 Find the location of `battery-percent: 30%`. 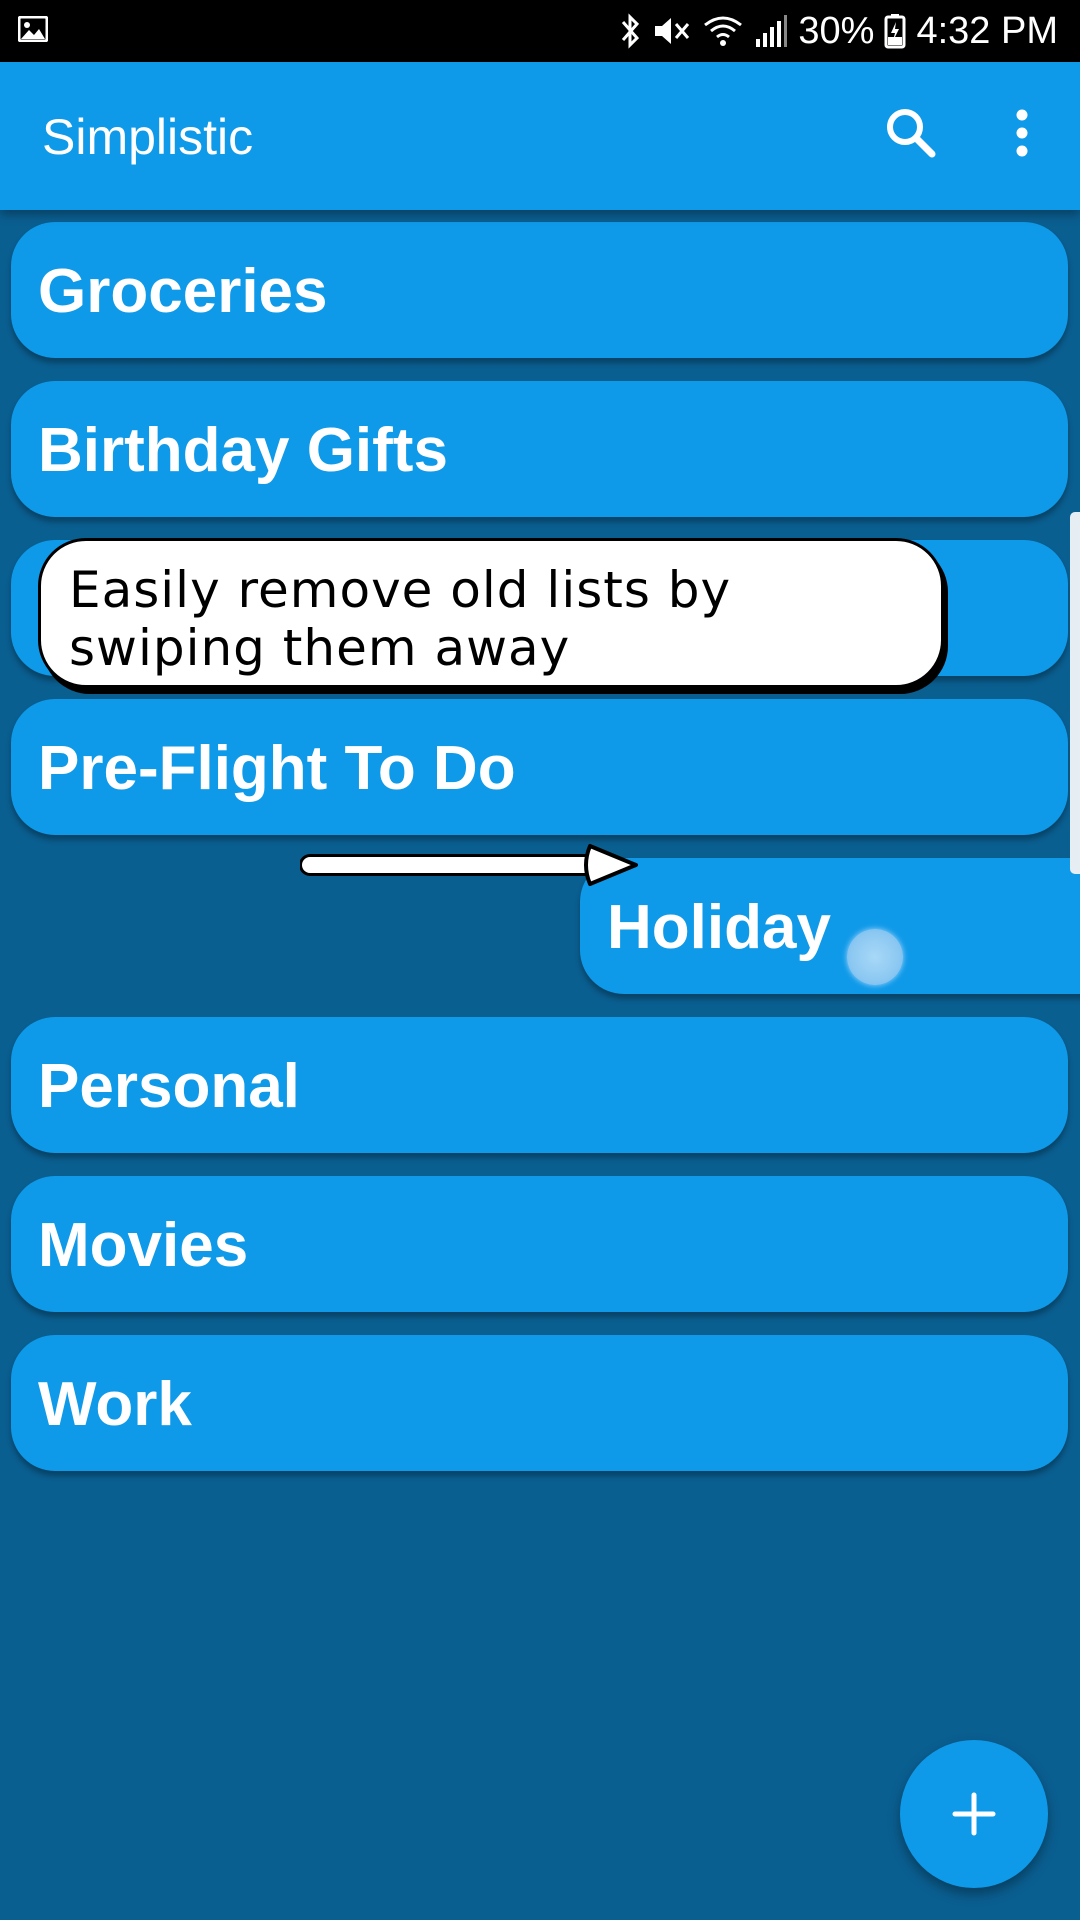

battery-percent: 30% is located at coordinates (836, 30).